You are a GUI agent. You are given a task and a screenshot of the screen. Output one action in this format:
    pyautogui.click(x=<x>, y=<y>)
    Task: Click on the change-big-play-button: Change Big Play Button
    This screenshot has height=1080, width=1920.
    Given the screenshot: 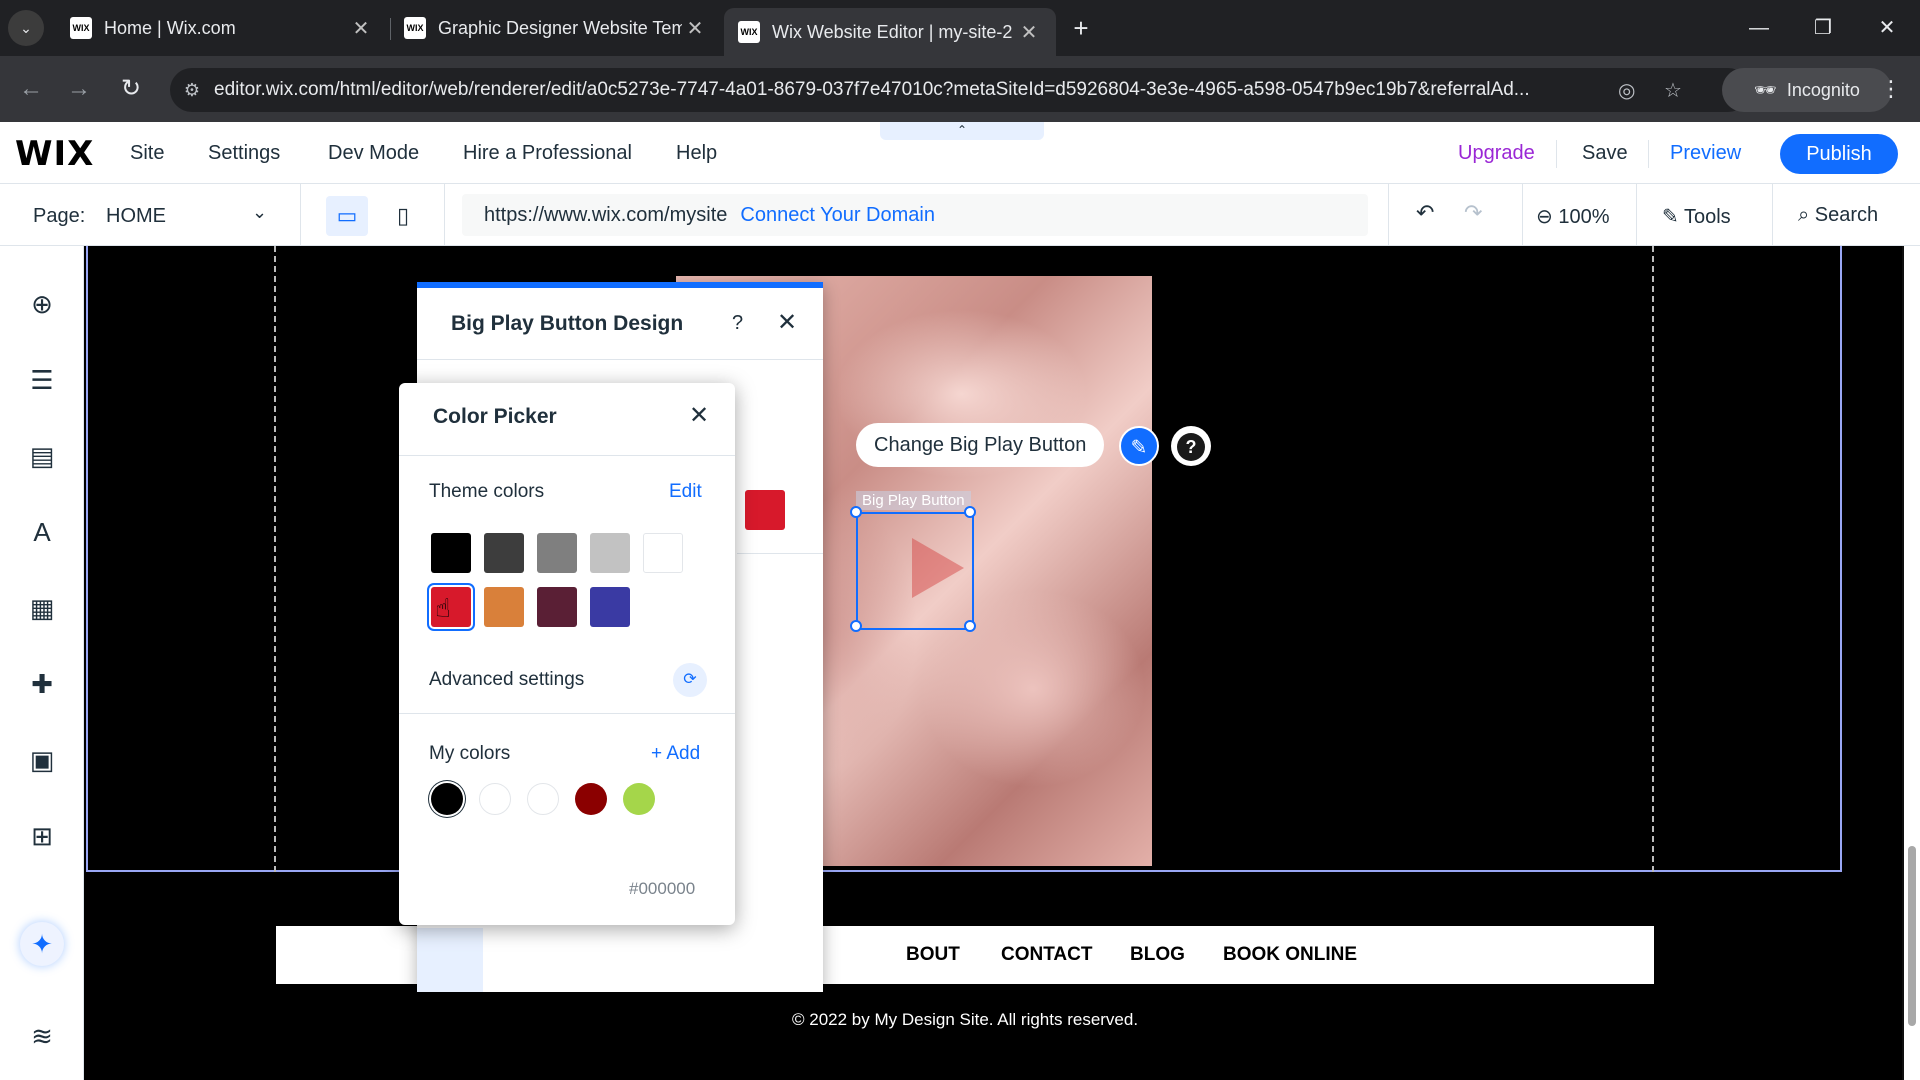 What is the action you would take?
    pyautogui.click(x=980, y=445)
    